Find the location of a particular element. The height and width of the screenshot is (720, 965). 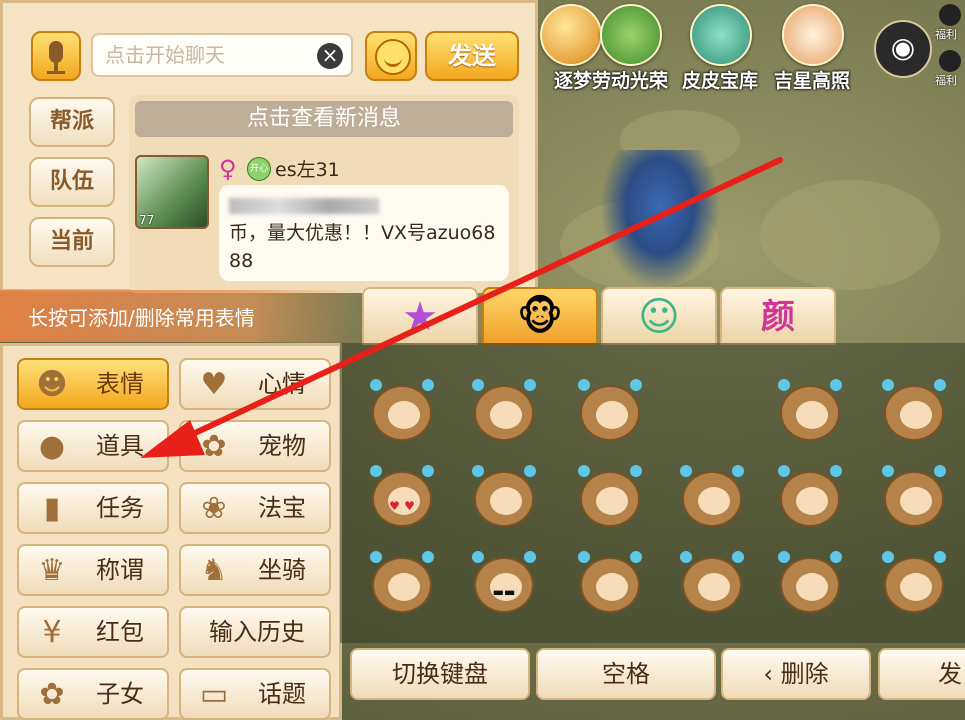

emoji-sad is located at coordinates (712, 586).